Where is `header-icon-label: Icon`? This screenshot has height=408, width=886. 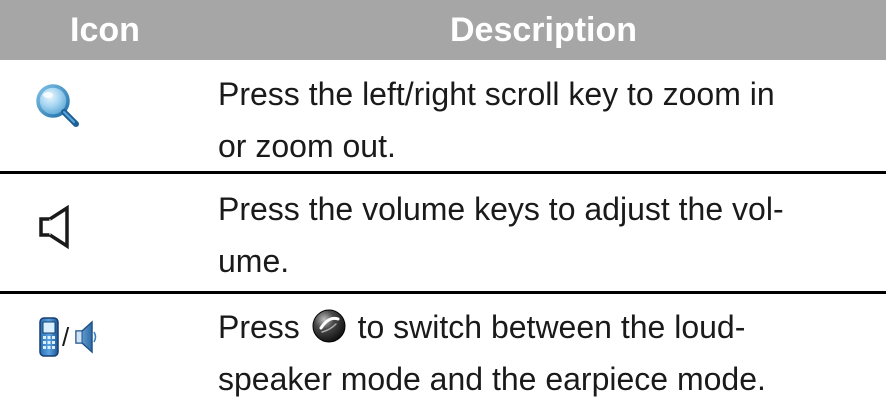
header-icon-label: Icon is located at coordinates (105, 30).